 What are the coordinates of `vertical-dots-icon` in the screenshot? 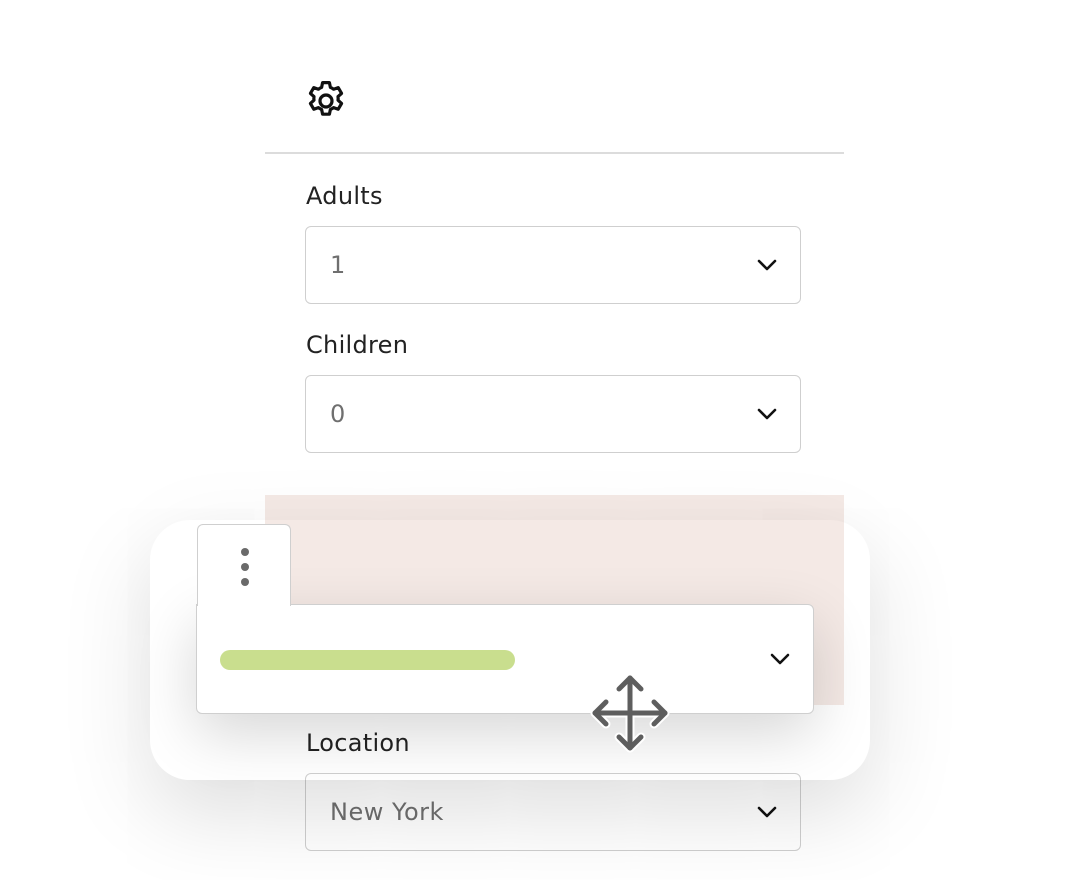 It's located at (245, 567).